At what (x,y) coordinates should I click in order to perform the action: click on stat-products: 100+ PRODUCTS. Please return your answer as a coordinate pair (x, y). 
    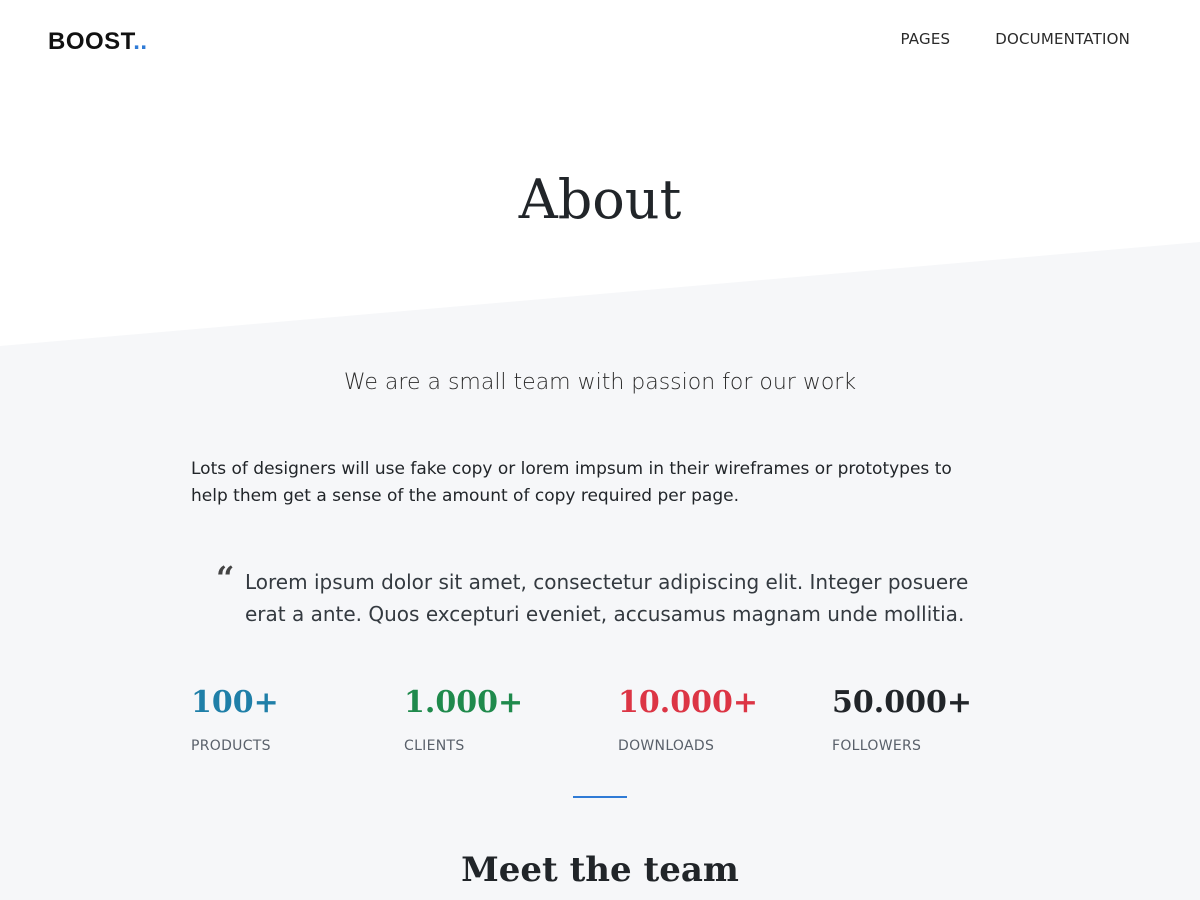
    Looking at the image, I should click on (296, 719).